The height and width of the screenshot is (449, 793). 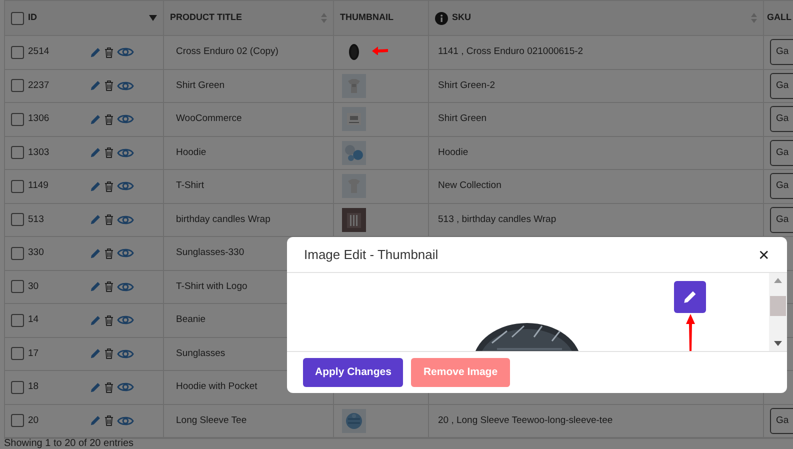 What do you see at coordinates (206, 18) in the screenshot?
I see `column-header: PRODUCT TITLE` at bounding box center [206, 18].